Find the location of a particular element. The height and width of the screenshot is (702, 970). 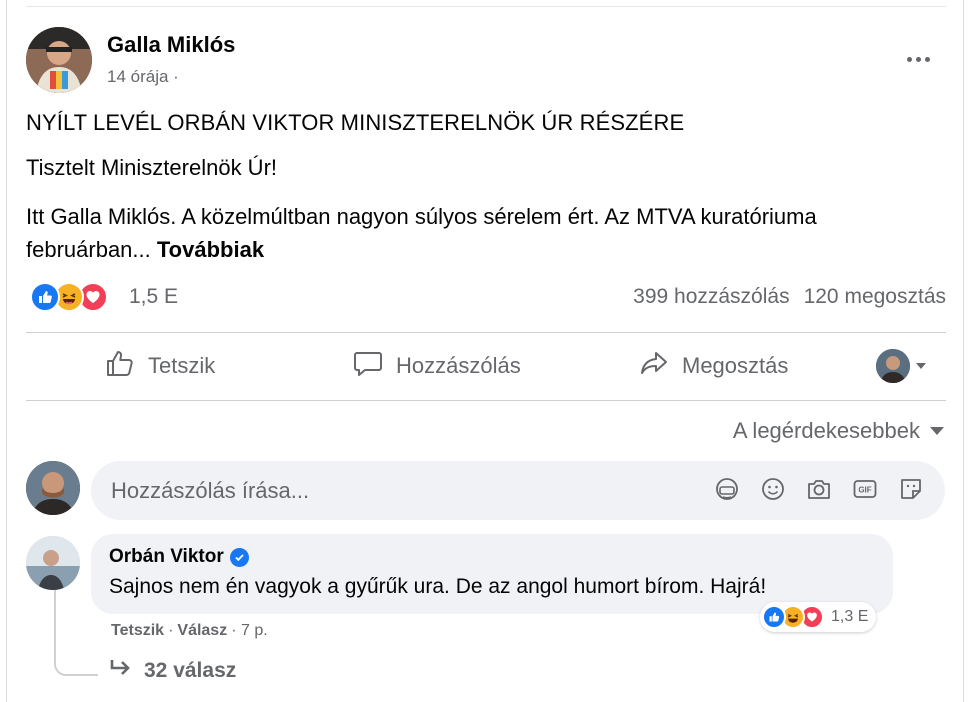

comment-label: Hozzászólás is located at coordinates (458, 365).